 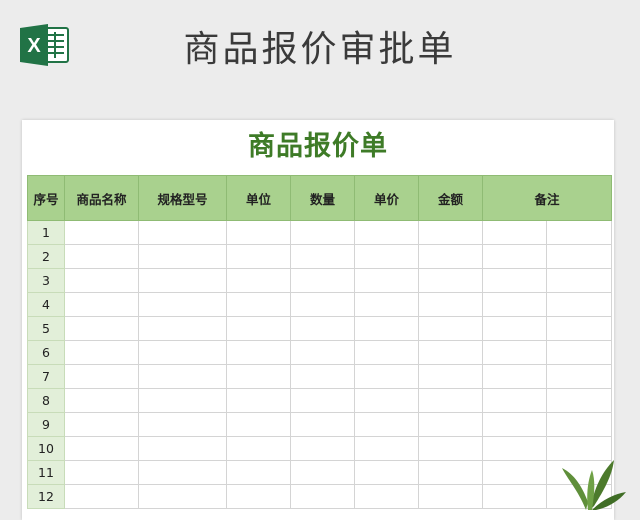 I want to click on row-number-cell: 1, so click(x=46, y=232).